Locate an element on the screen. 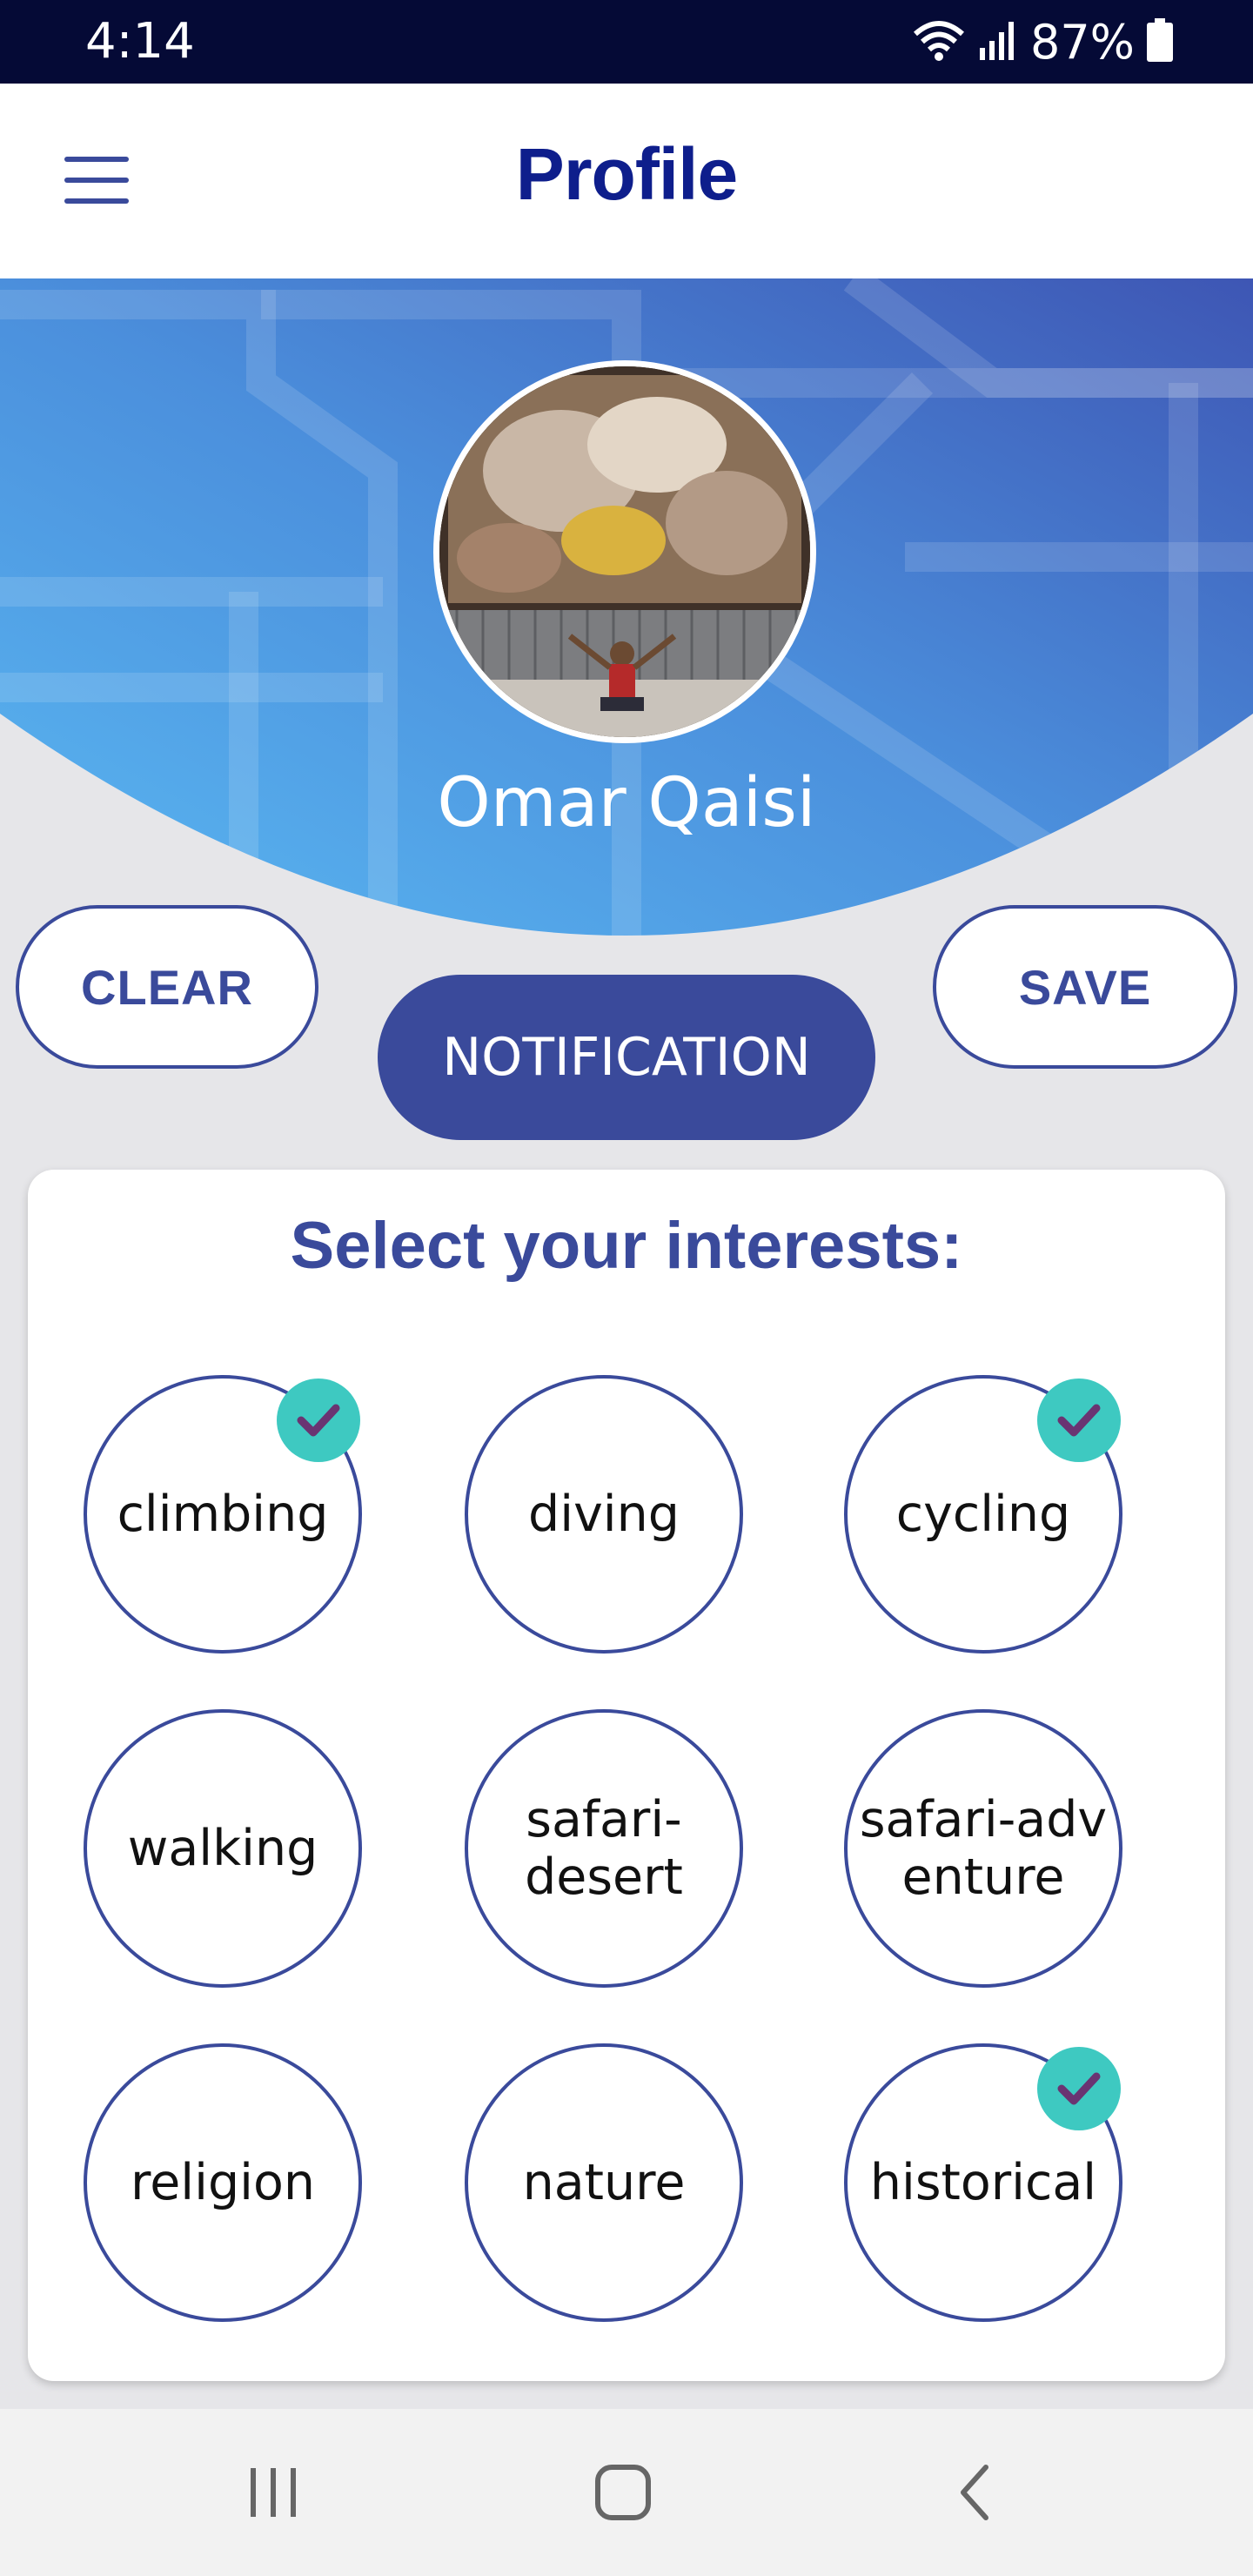  interest-safari-adventure: safari-adventure is located at coordinates (983, 1849).